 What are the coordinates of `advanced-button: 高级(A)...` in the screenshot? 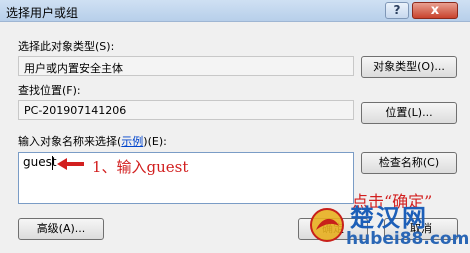 It's located at (61, 229).